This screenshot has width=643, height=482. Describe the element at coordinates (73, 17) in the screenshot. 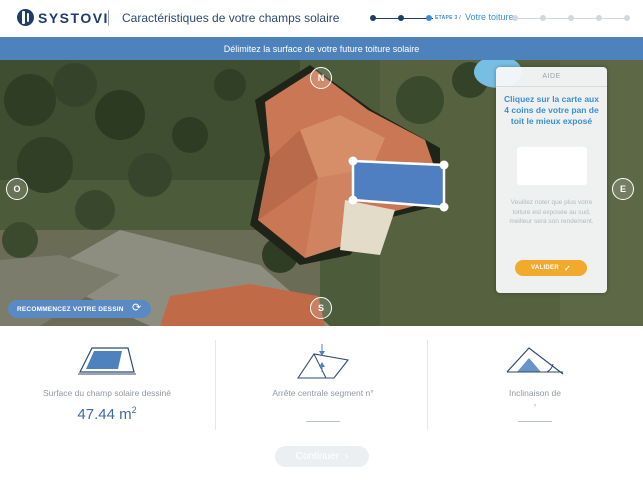

I see `logo-text: SYSTOVI` at that location.